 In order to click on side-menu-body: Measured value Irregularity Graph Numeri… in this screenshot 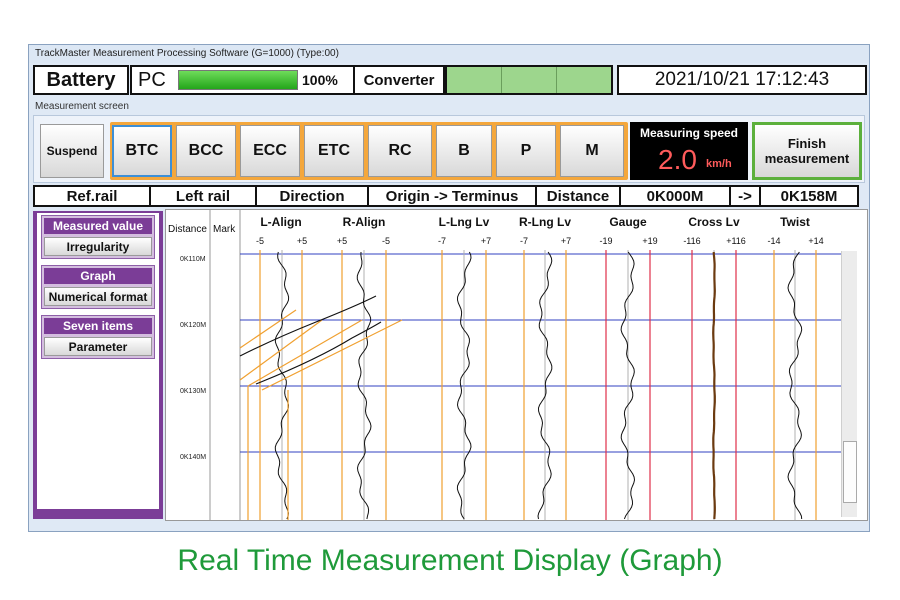, I will do `click(98, 361)`.